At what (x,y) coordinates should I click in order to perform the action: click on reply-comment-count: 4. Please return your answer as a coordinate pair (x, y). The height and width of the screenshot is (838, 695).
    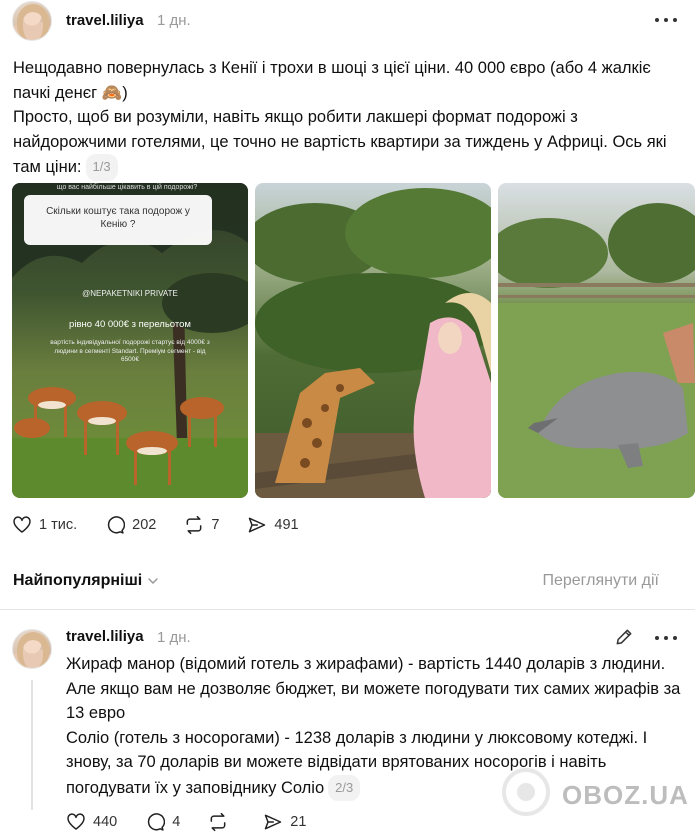
    Looking at the image, I should click on (176, 822).